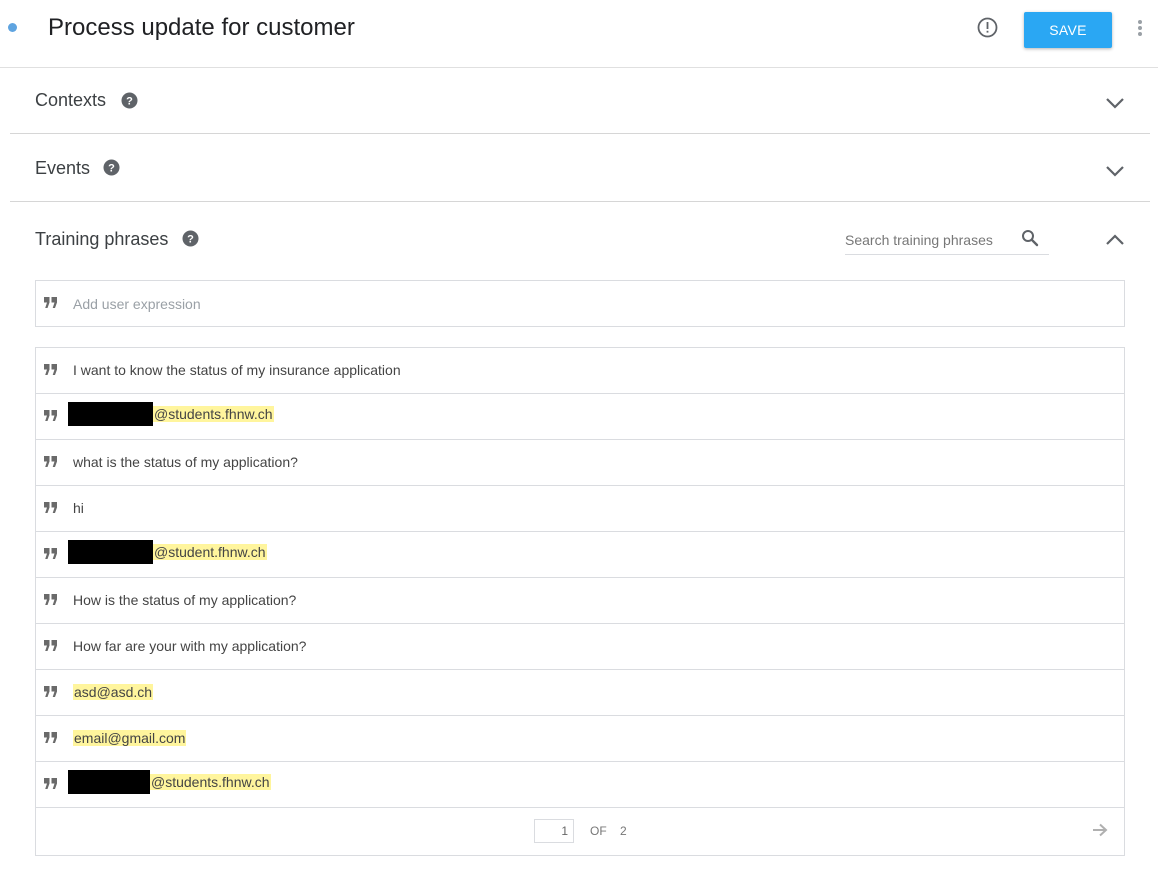 The image size is (1158, 874). I want to click on page-number-input, so click(554, 831).